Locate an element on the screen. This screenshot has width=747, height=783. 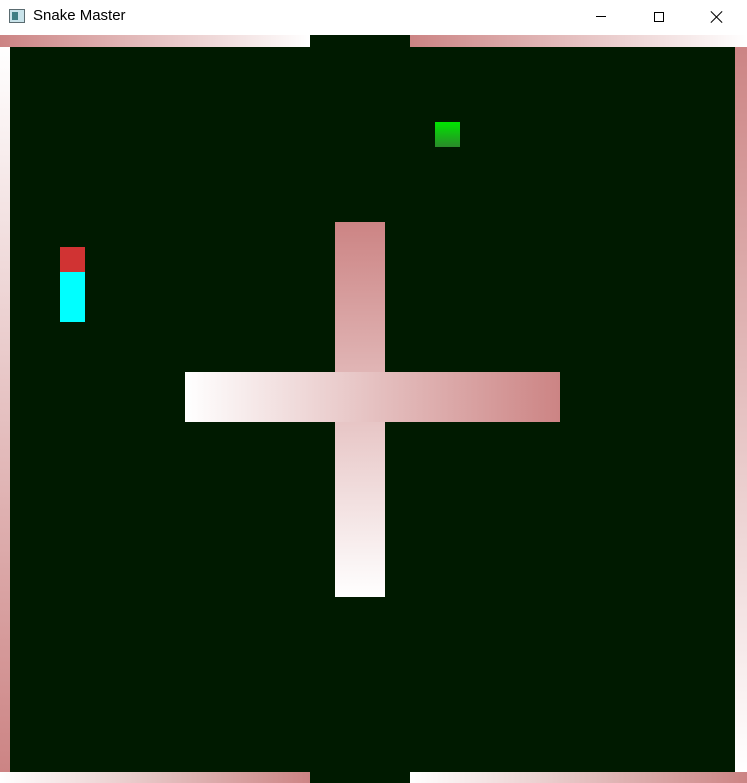
close-button is located at coordinates (717, 16).